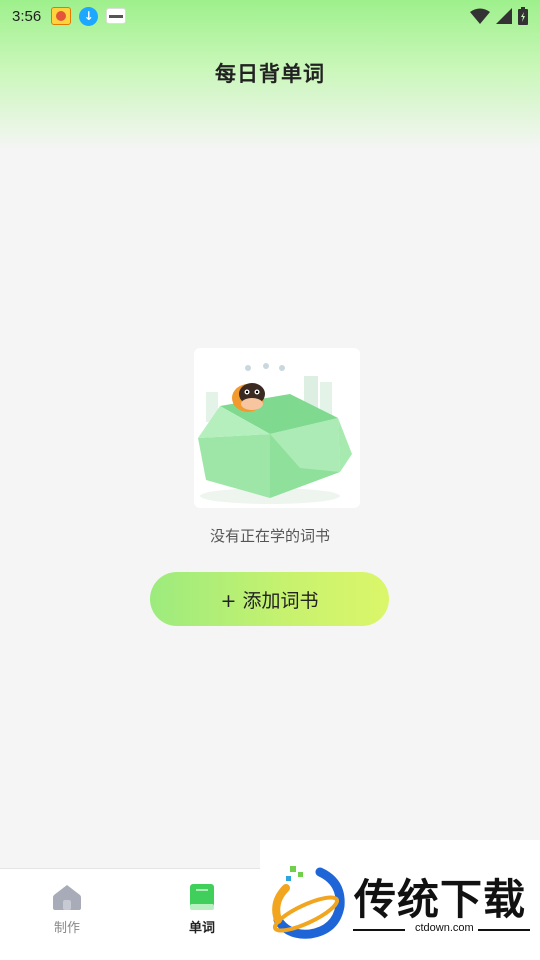  What do you see at coordinates (270, 74) in the screenshot?
I see `page-title: 每日背单词` at bounding box center [270, 74].